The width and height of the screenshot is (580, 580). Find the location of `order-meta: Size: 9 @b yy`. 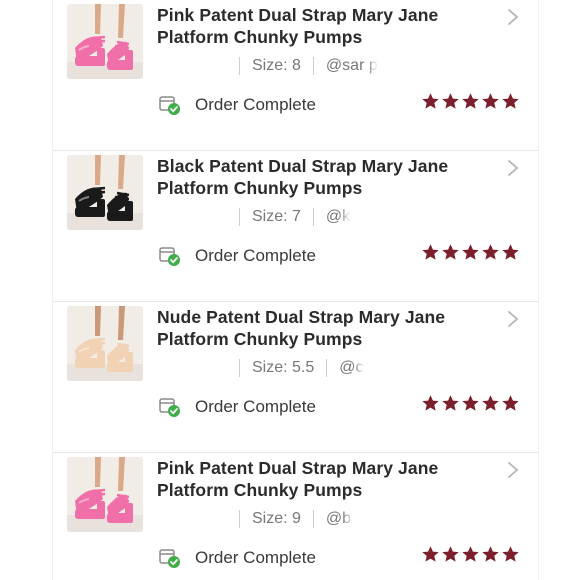

order-meta: Size: 9 @b yy is located at coordinates (276, 519).